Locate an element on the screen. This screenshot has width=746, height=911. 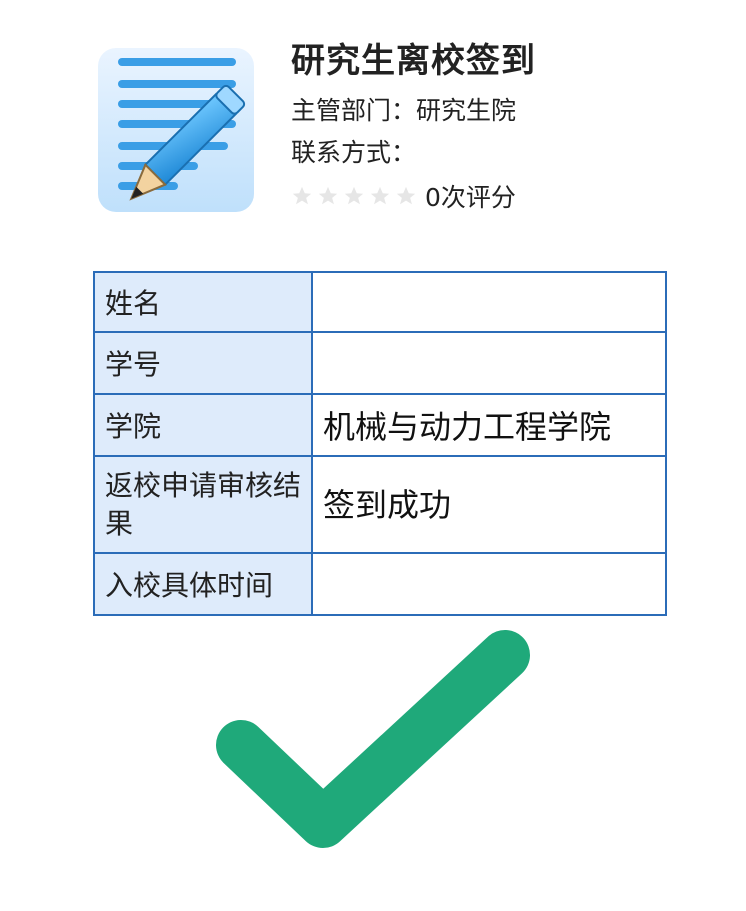
department-value: 研究生院 is located at coordinates (466, 110).